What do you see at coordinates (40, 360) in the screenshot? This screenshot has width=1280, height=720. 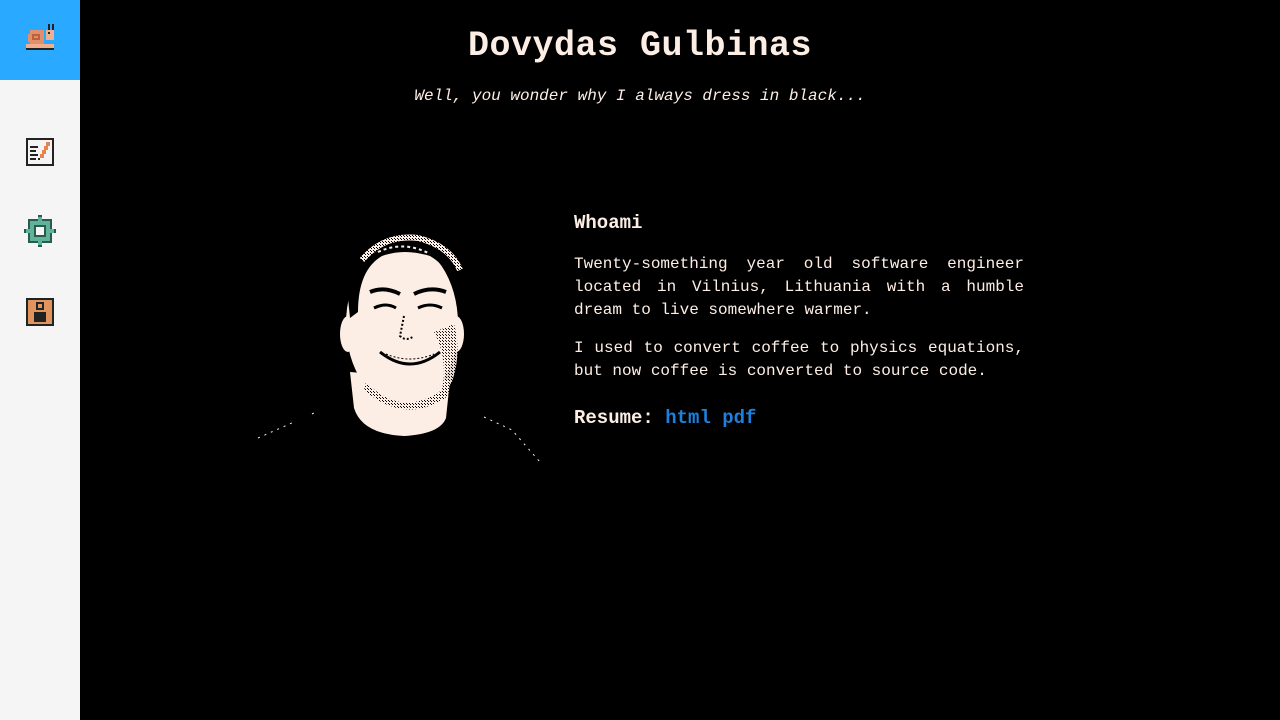 I see `sidebar` at bounding box center [40, 360].